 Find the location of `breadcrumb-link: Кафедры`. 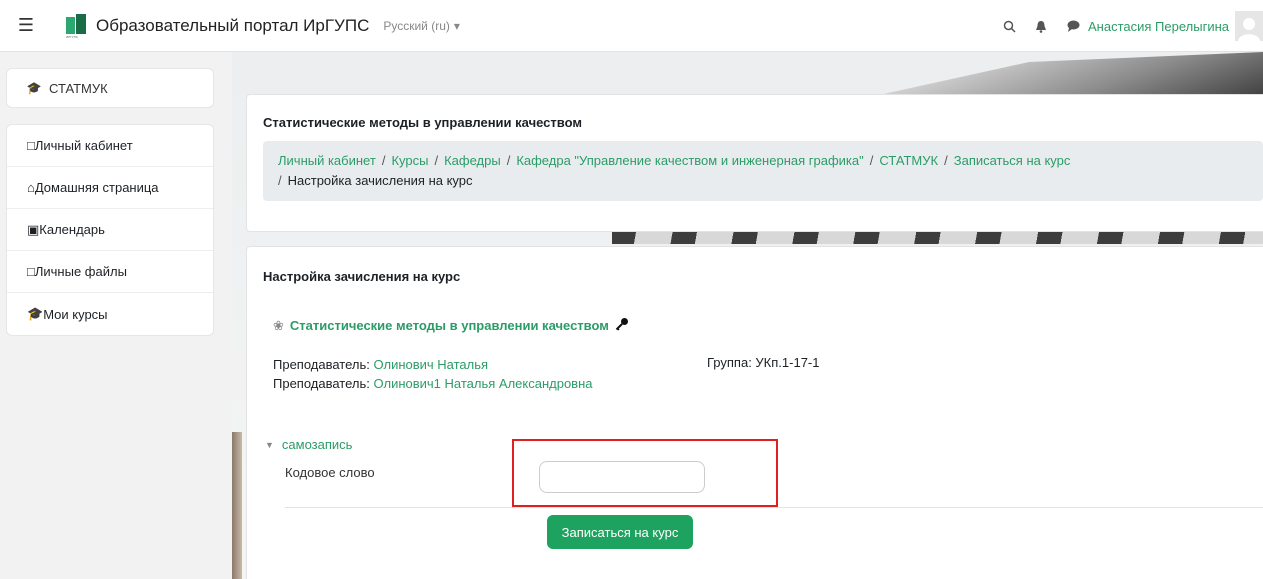

breadcrumb-link: Кафедры is located at coordinates (472, 160).